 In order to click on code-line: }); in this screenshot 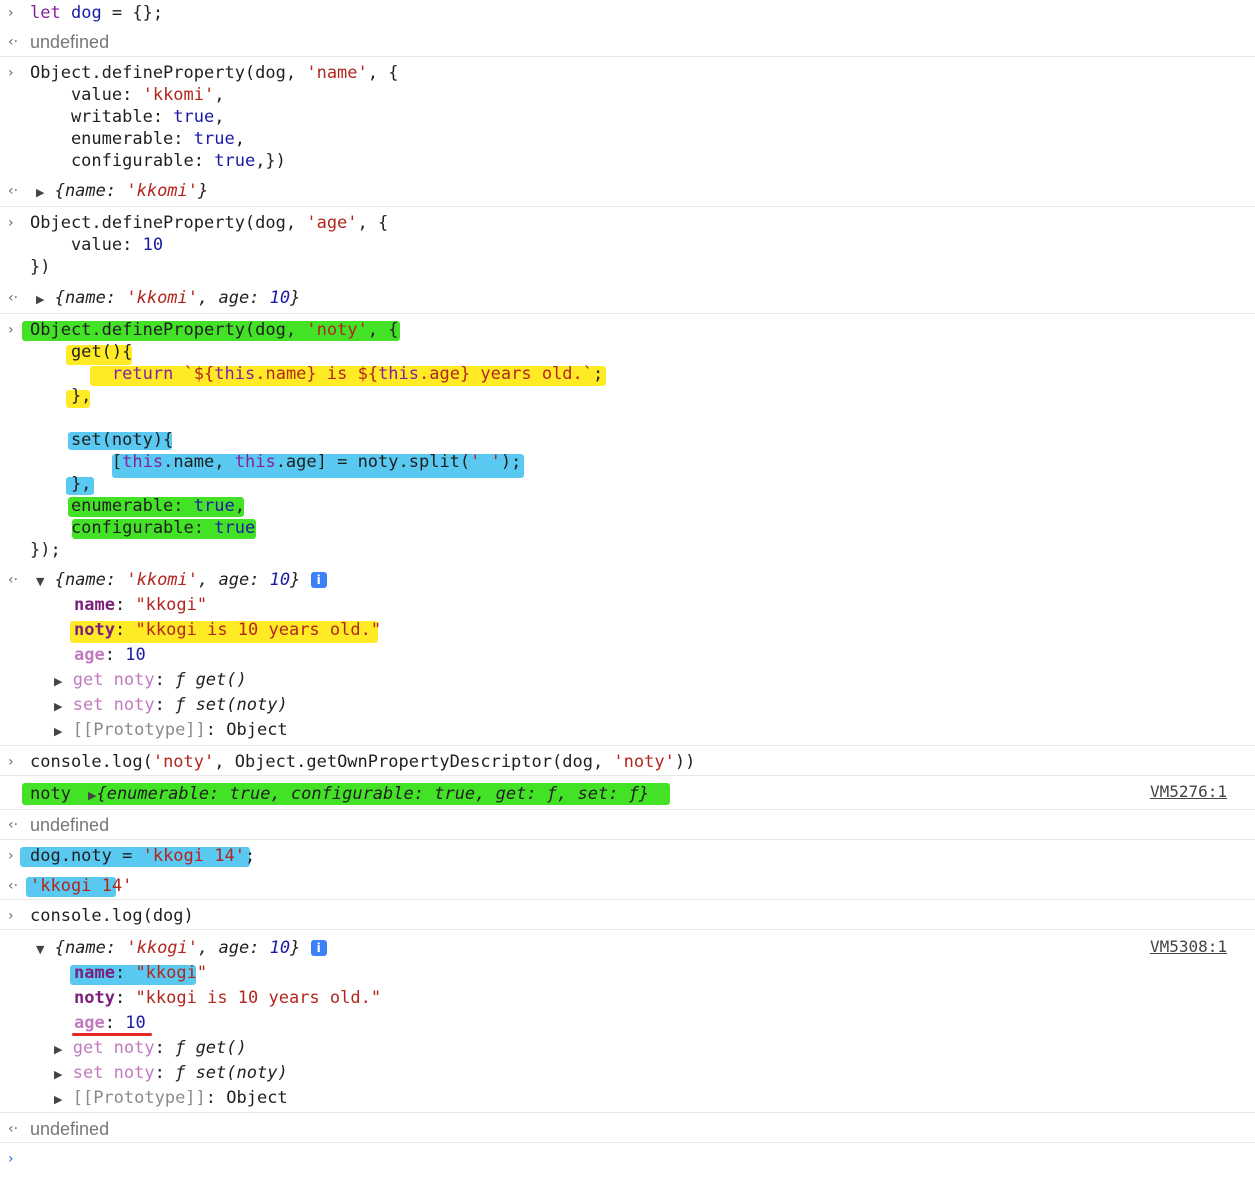, I will do `click(45, 550)`.